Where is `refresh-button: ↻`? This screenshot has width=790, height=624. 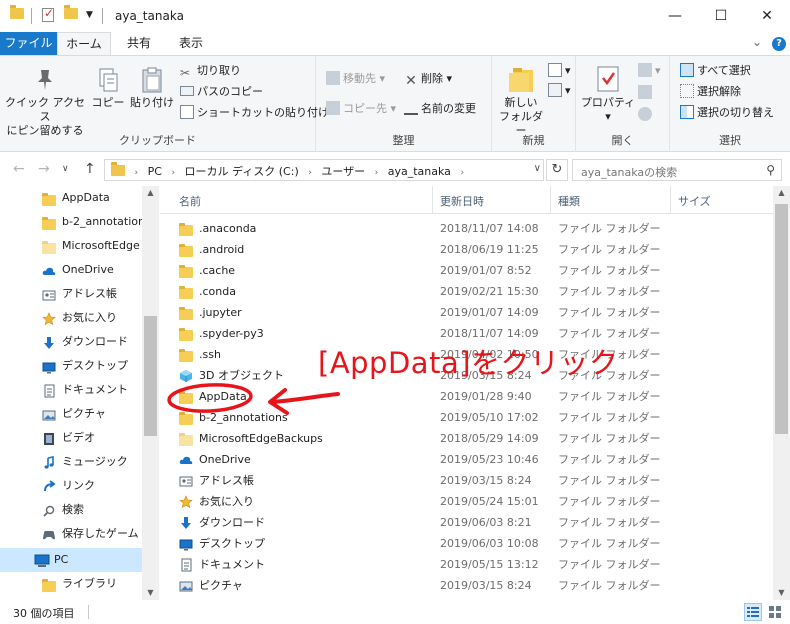 refresh-button: ↻ is located at coordinates (557, 170).